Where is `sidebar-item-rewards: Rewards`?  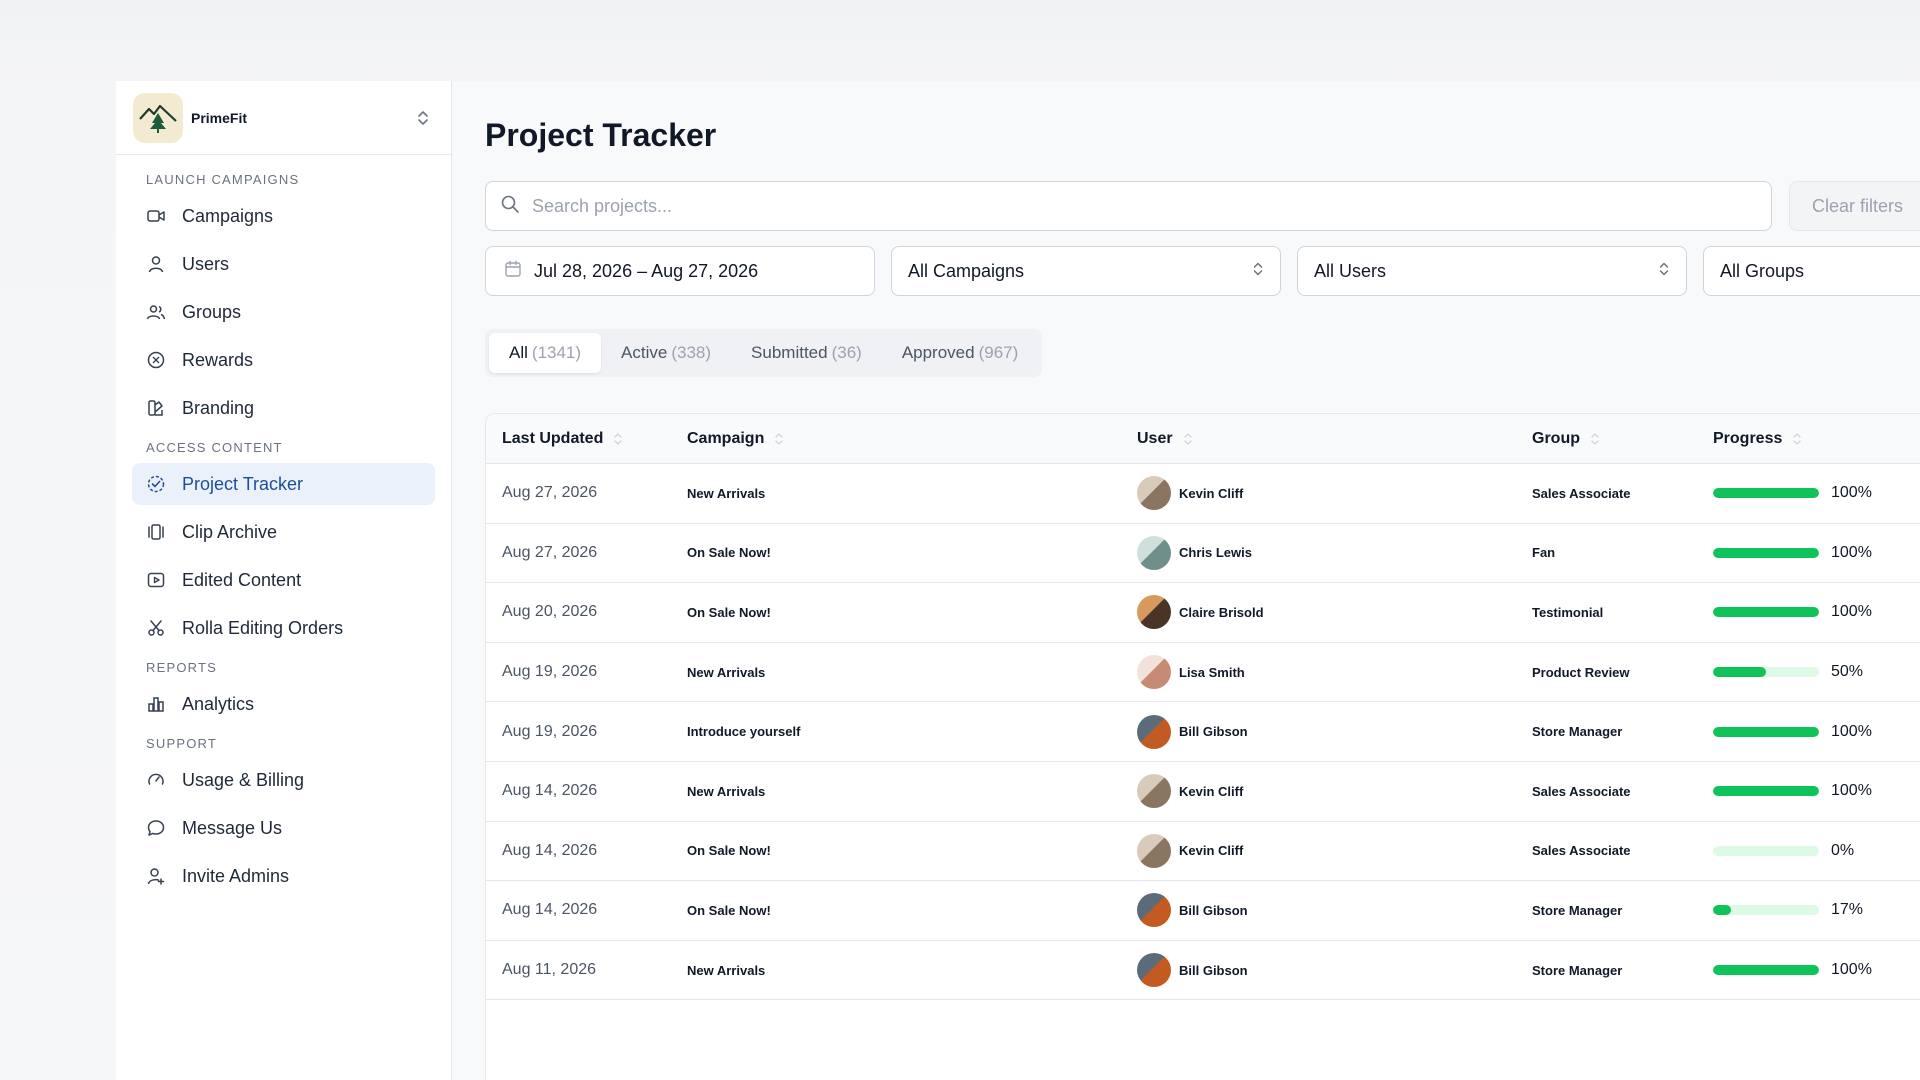 sidebar-item-rewards: Rewards is located at coordinates (283, 360).